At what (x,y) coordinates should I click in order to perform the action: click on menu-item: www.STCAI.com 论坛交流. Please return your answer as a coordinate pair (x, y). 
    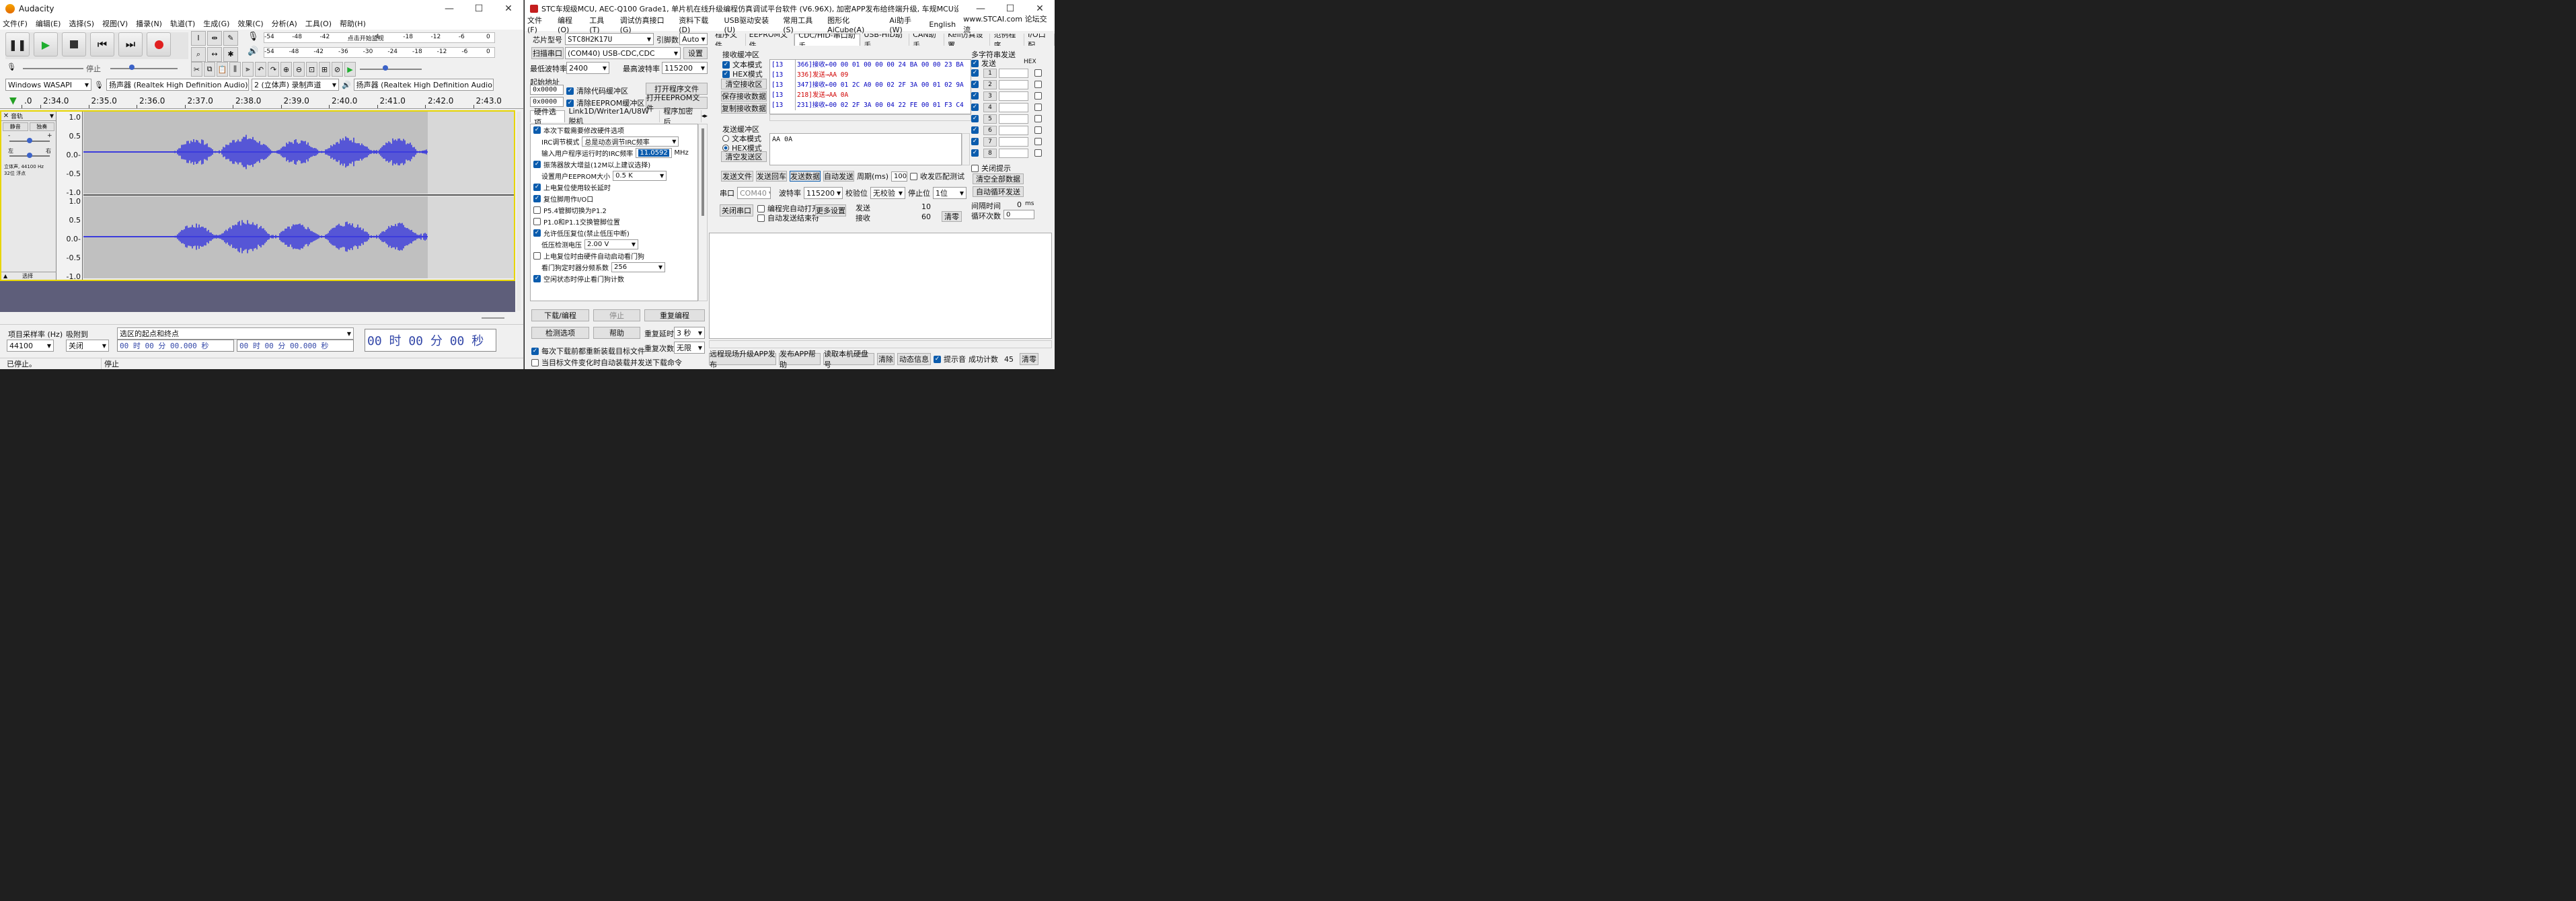
    Looking at the image, I should click on (1005, 24).